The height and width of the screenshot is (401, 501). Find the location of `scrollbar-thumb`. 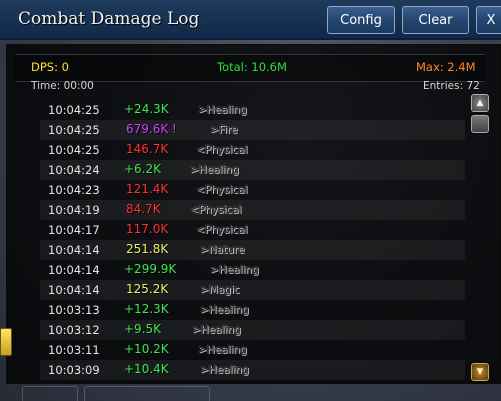

scrollbar-thumb is located at coordinates (480, 124).